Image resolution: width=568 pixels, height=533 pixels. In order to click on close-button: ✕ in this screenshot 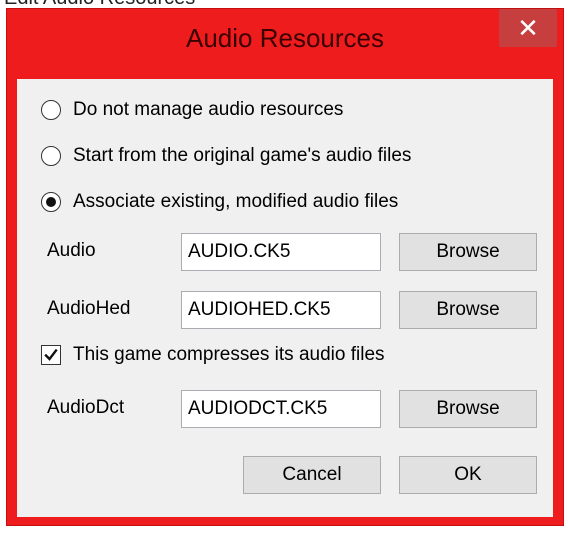, I will do `click(528, 28)`.